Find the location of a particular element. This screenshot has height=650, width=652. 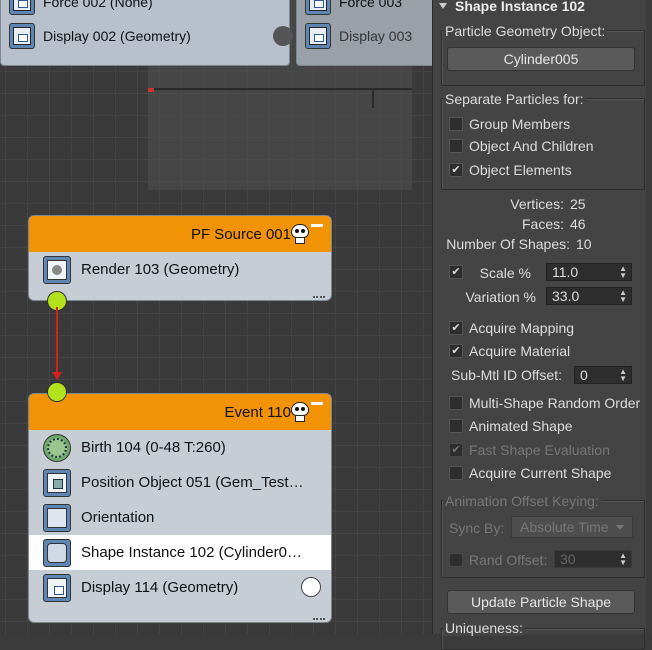

top-node-force-row: Force 002 (None) is located at coordinates (81, 8).